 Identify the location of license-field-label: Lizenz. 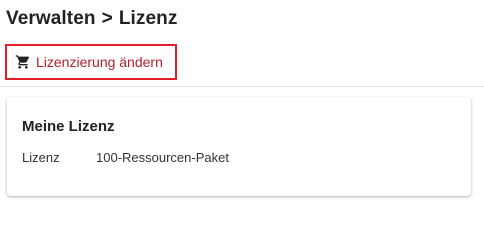
(41, 157).